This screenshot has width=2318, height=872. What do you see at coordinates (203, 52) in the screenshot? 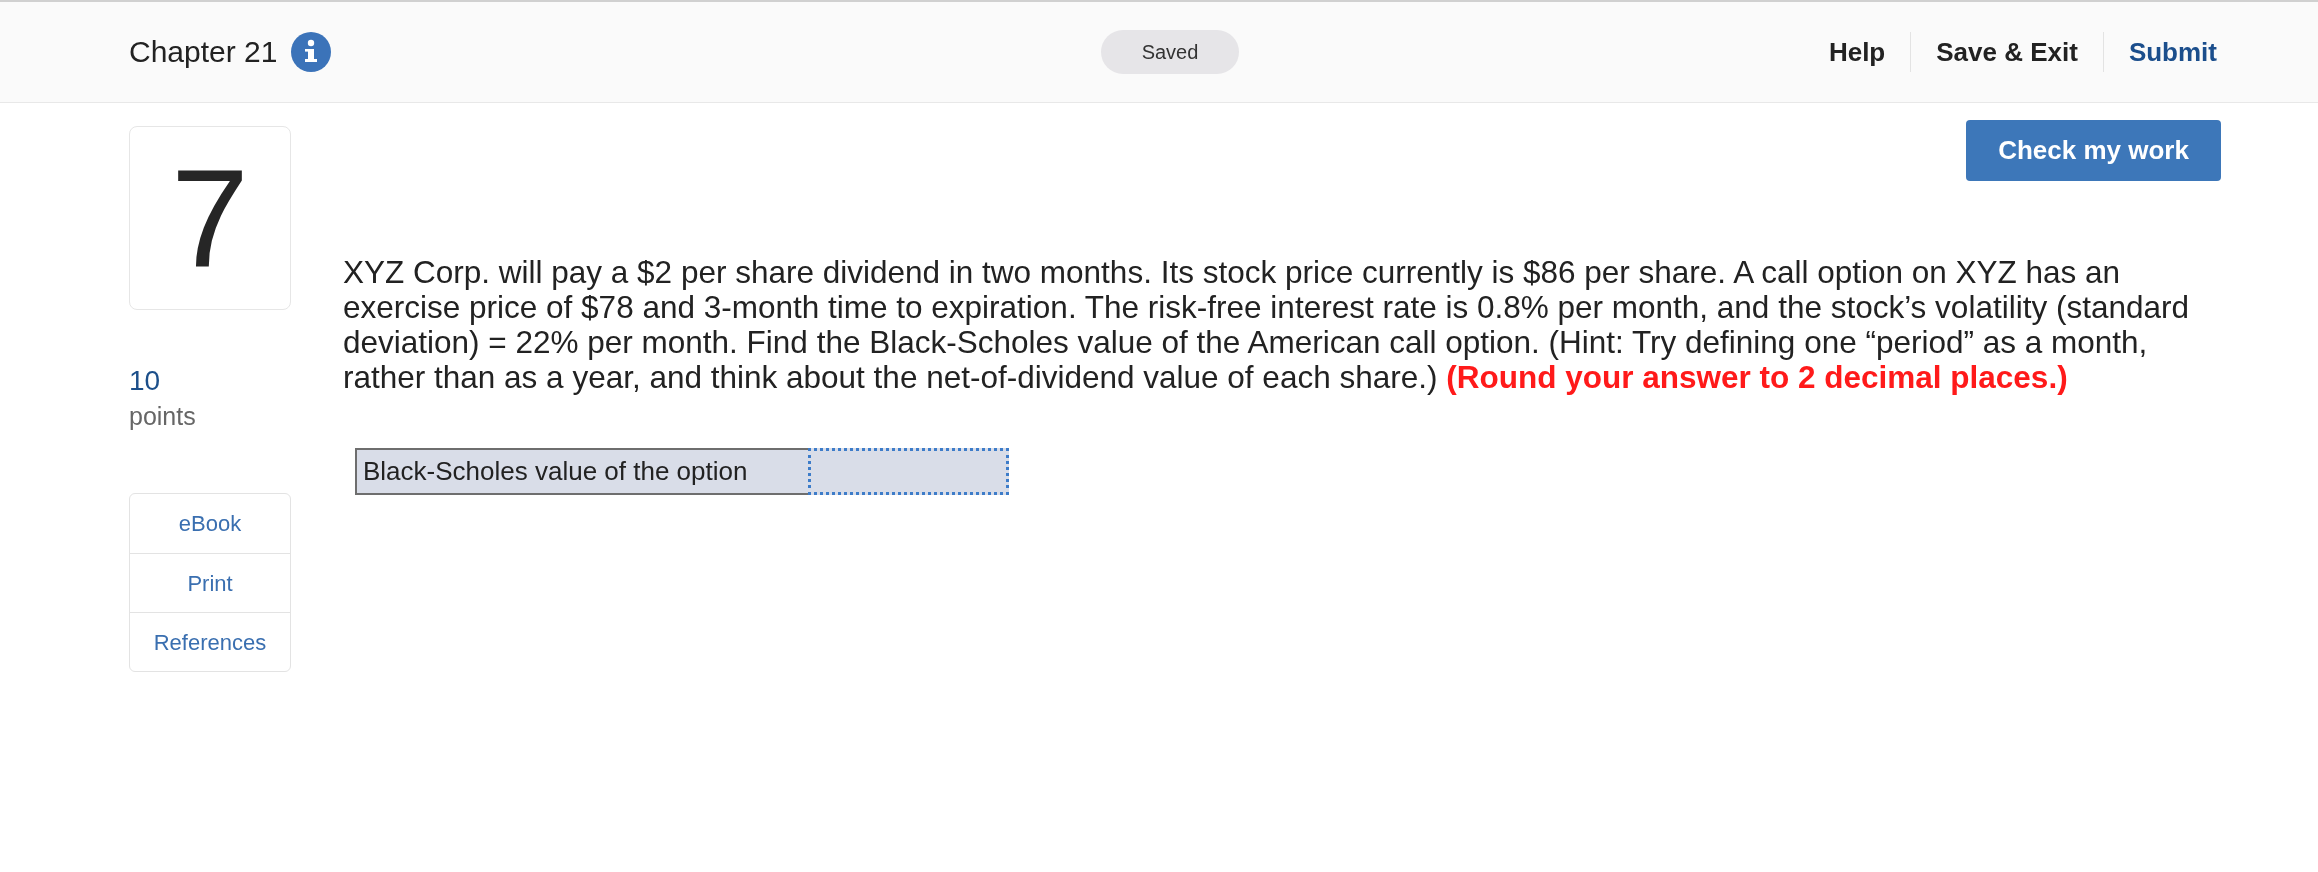
I see `chapter-title: Chapter 21` at bounding box center [203, 52].